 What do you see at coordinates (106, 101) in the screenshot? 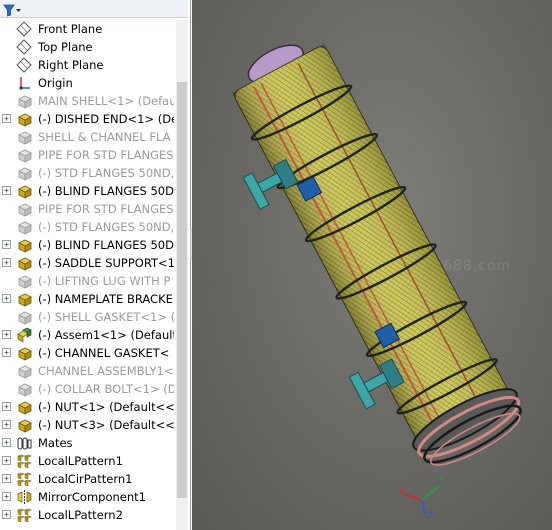
I see `tree-item-label: MAIN SHELL<1> (Defau` at bounding box center [106, 101].